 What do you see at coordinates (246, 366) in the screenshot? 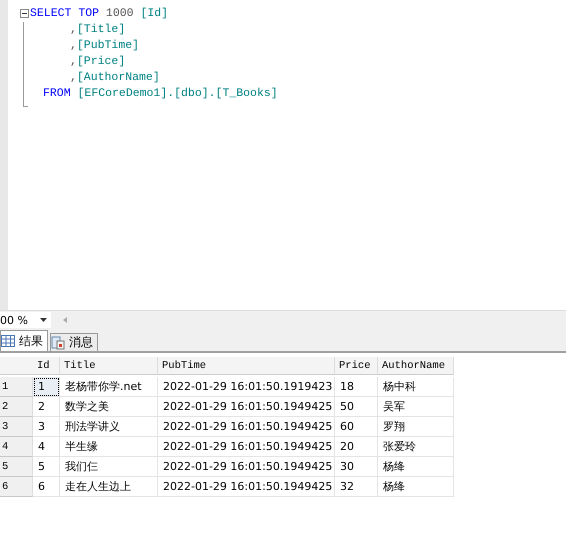
I see `column-header: PubTime` at bounding box center [246, 366].